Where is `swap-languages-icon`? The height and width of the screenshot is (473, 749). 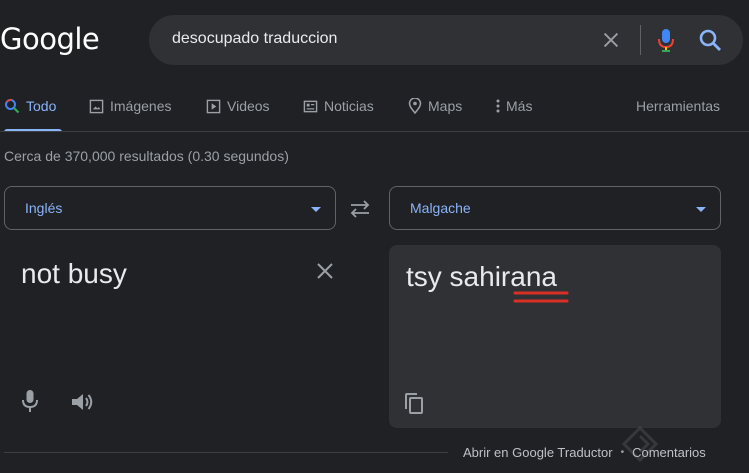 swap-languages-icon is located at coordinates (360, 209).